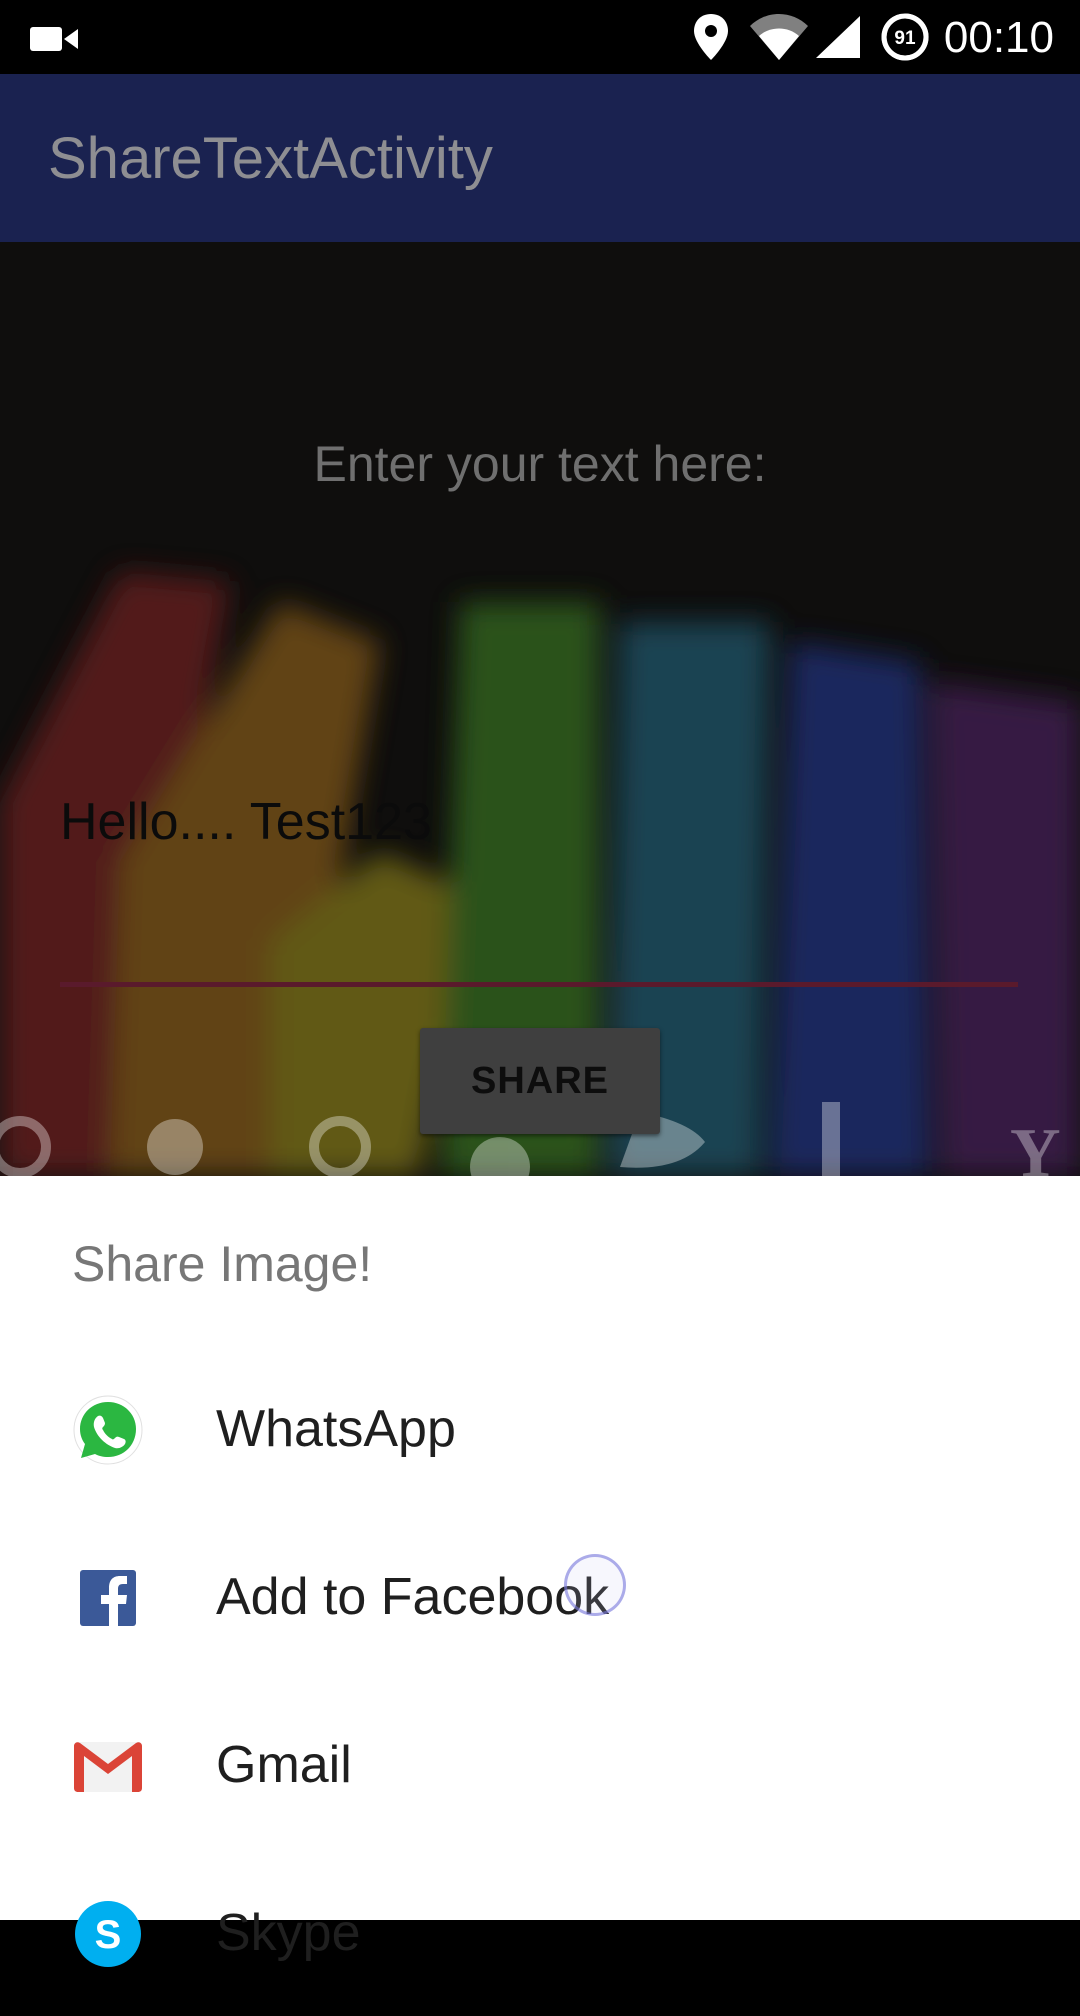 Image resolution: width=1080 pixels, height=2016 pixels. I want to click on facebook-icon, so click(108, 1598).